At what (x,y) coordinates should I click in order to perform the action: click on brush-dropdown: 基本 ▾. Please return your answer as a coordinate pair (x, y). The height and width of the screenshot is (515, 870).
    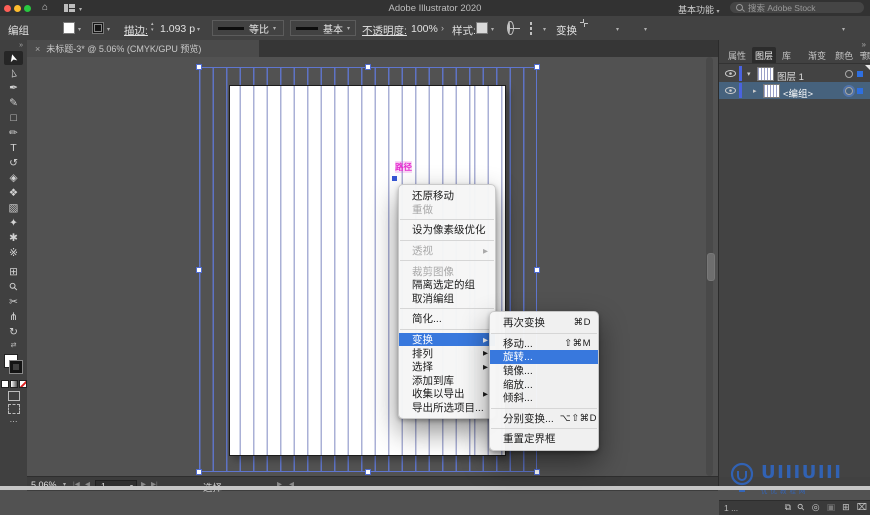
    Looking at the image, I should click on (323, 28).